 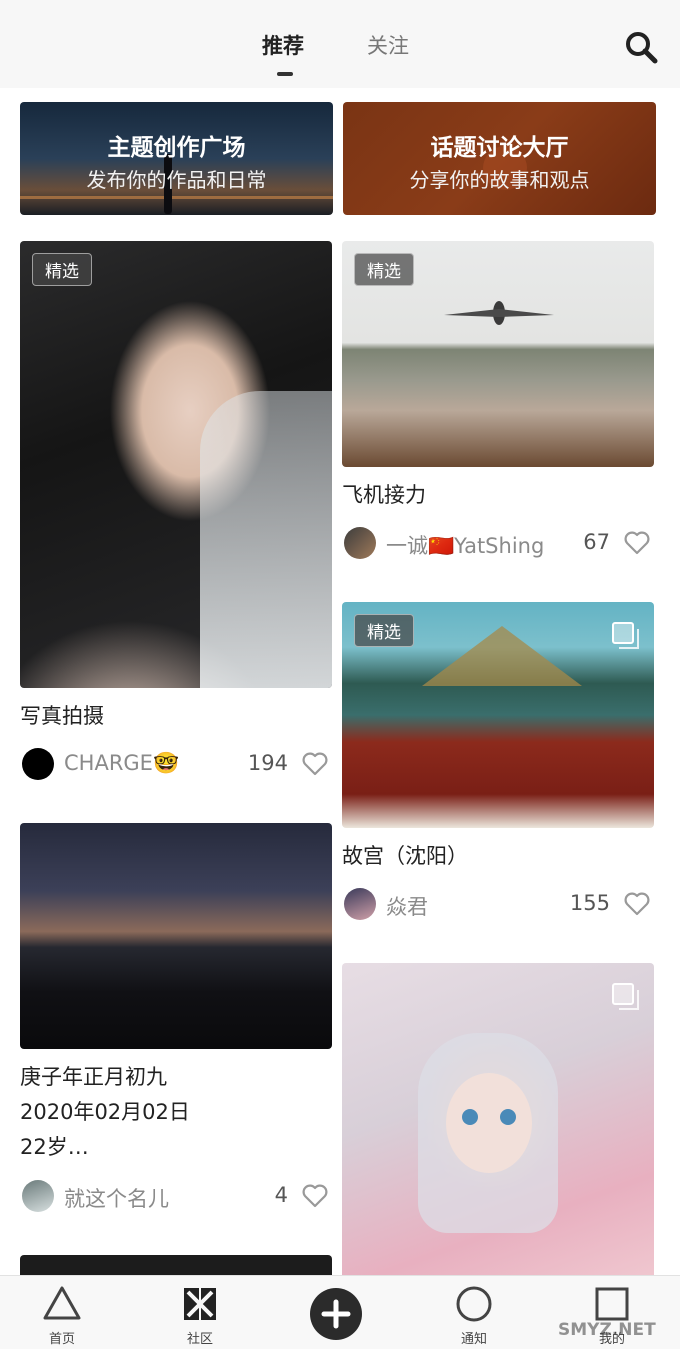 I want to click on watermark: SMYZ.NET, so click(x=607, y=1330).